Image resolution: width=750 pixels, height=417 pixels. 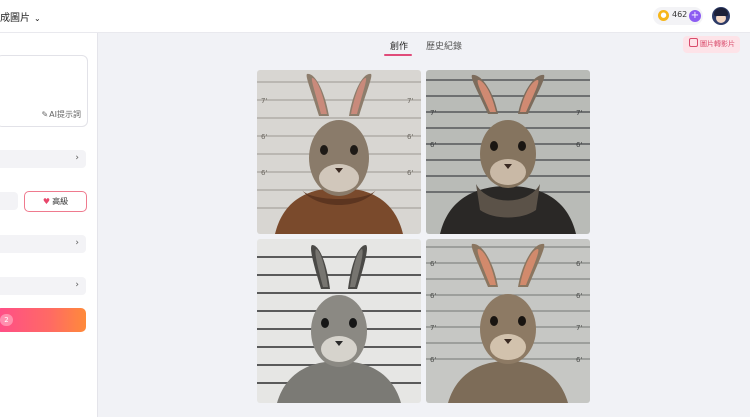 What do you see at coordinates (398, 55) in the screenshot?
I see `active-tab-indicator` at bounding box center [398, 55].